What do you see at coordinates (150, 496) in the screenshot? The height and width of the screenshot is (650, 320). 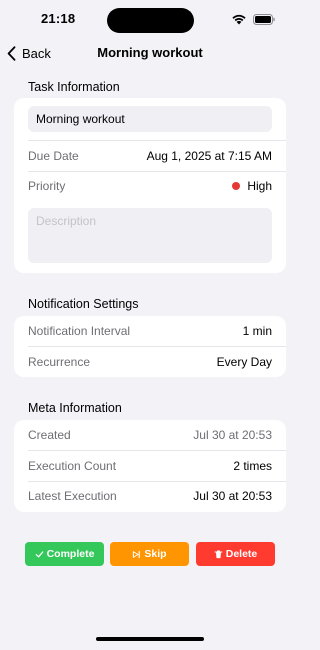 I see `latest-execution-row: Latest Execution Jul 30 at 20:53` at bounding box center [150, 496].